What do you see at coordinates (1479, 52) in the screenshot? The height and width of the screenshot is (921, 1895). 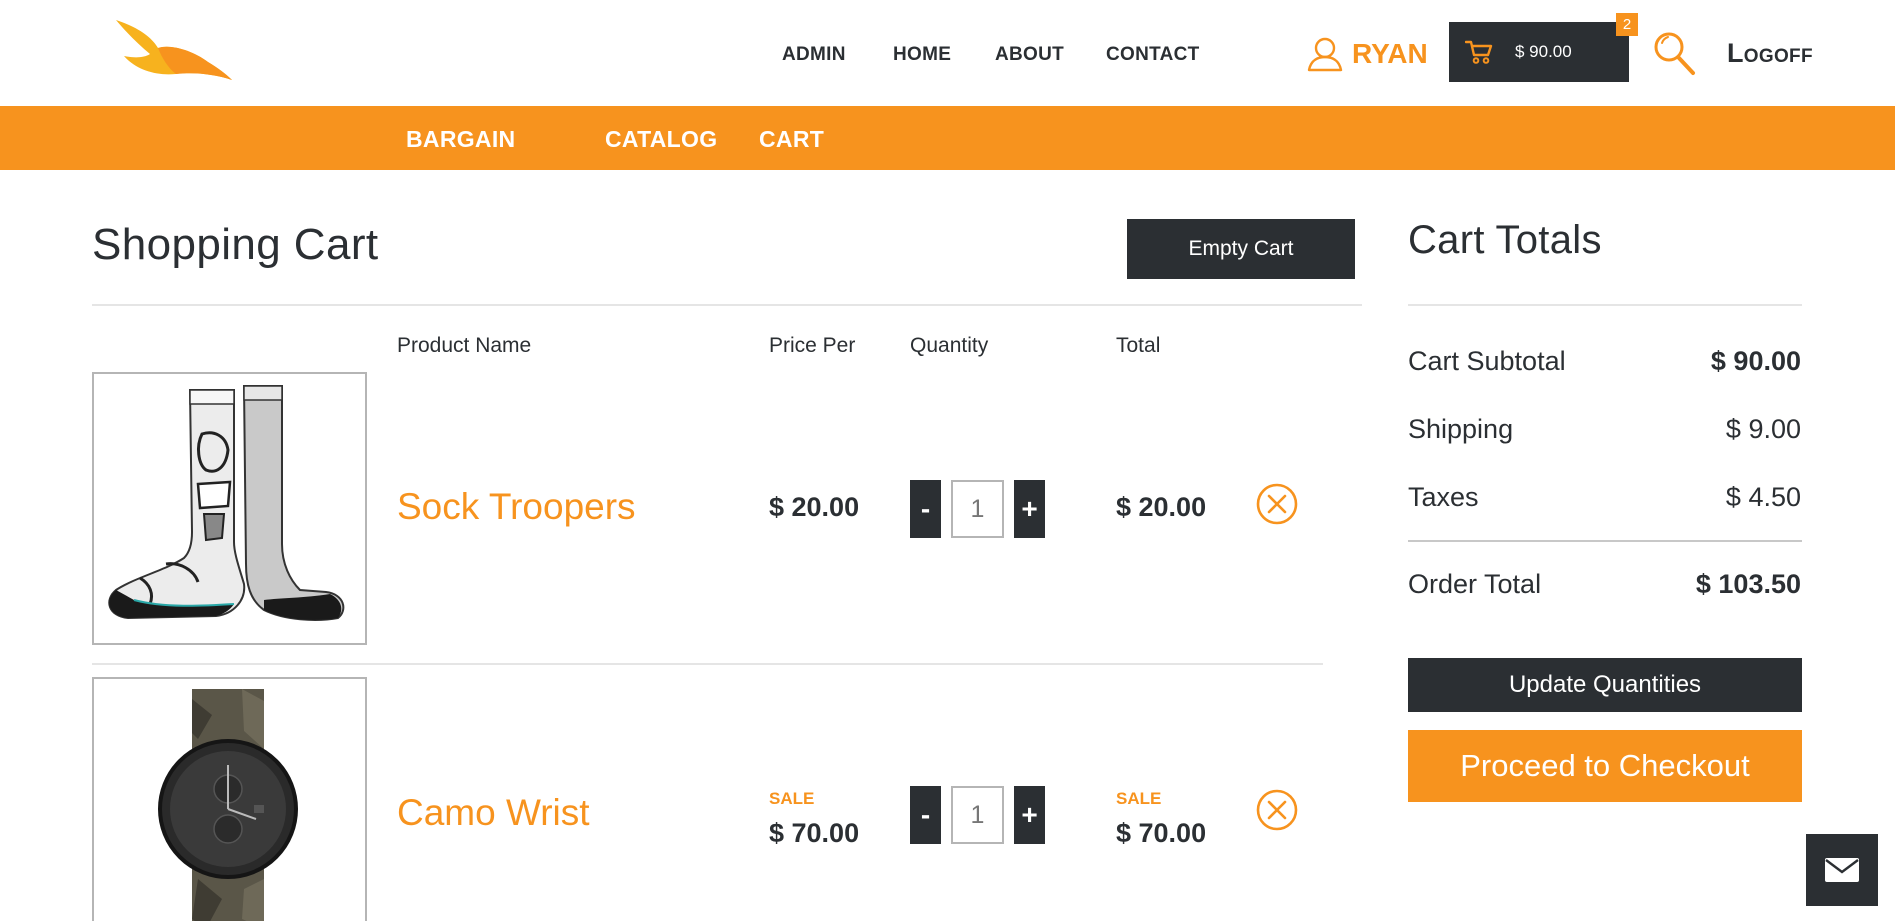 I see `cart-icon` at bounding box center [1479, 52].